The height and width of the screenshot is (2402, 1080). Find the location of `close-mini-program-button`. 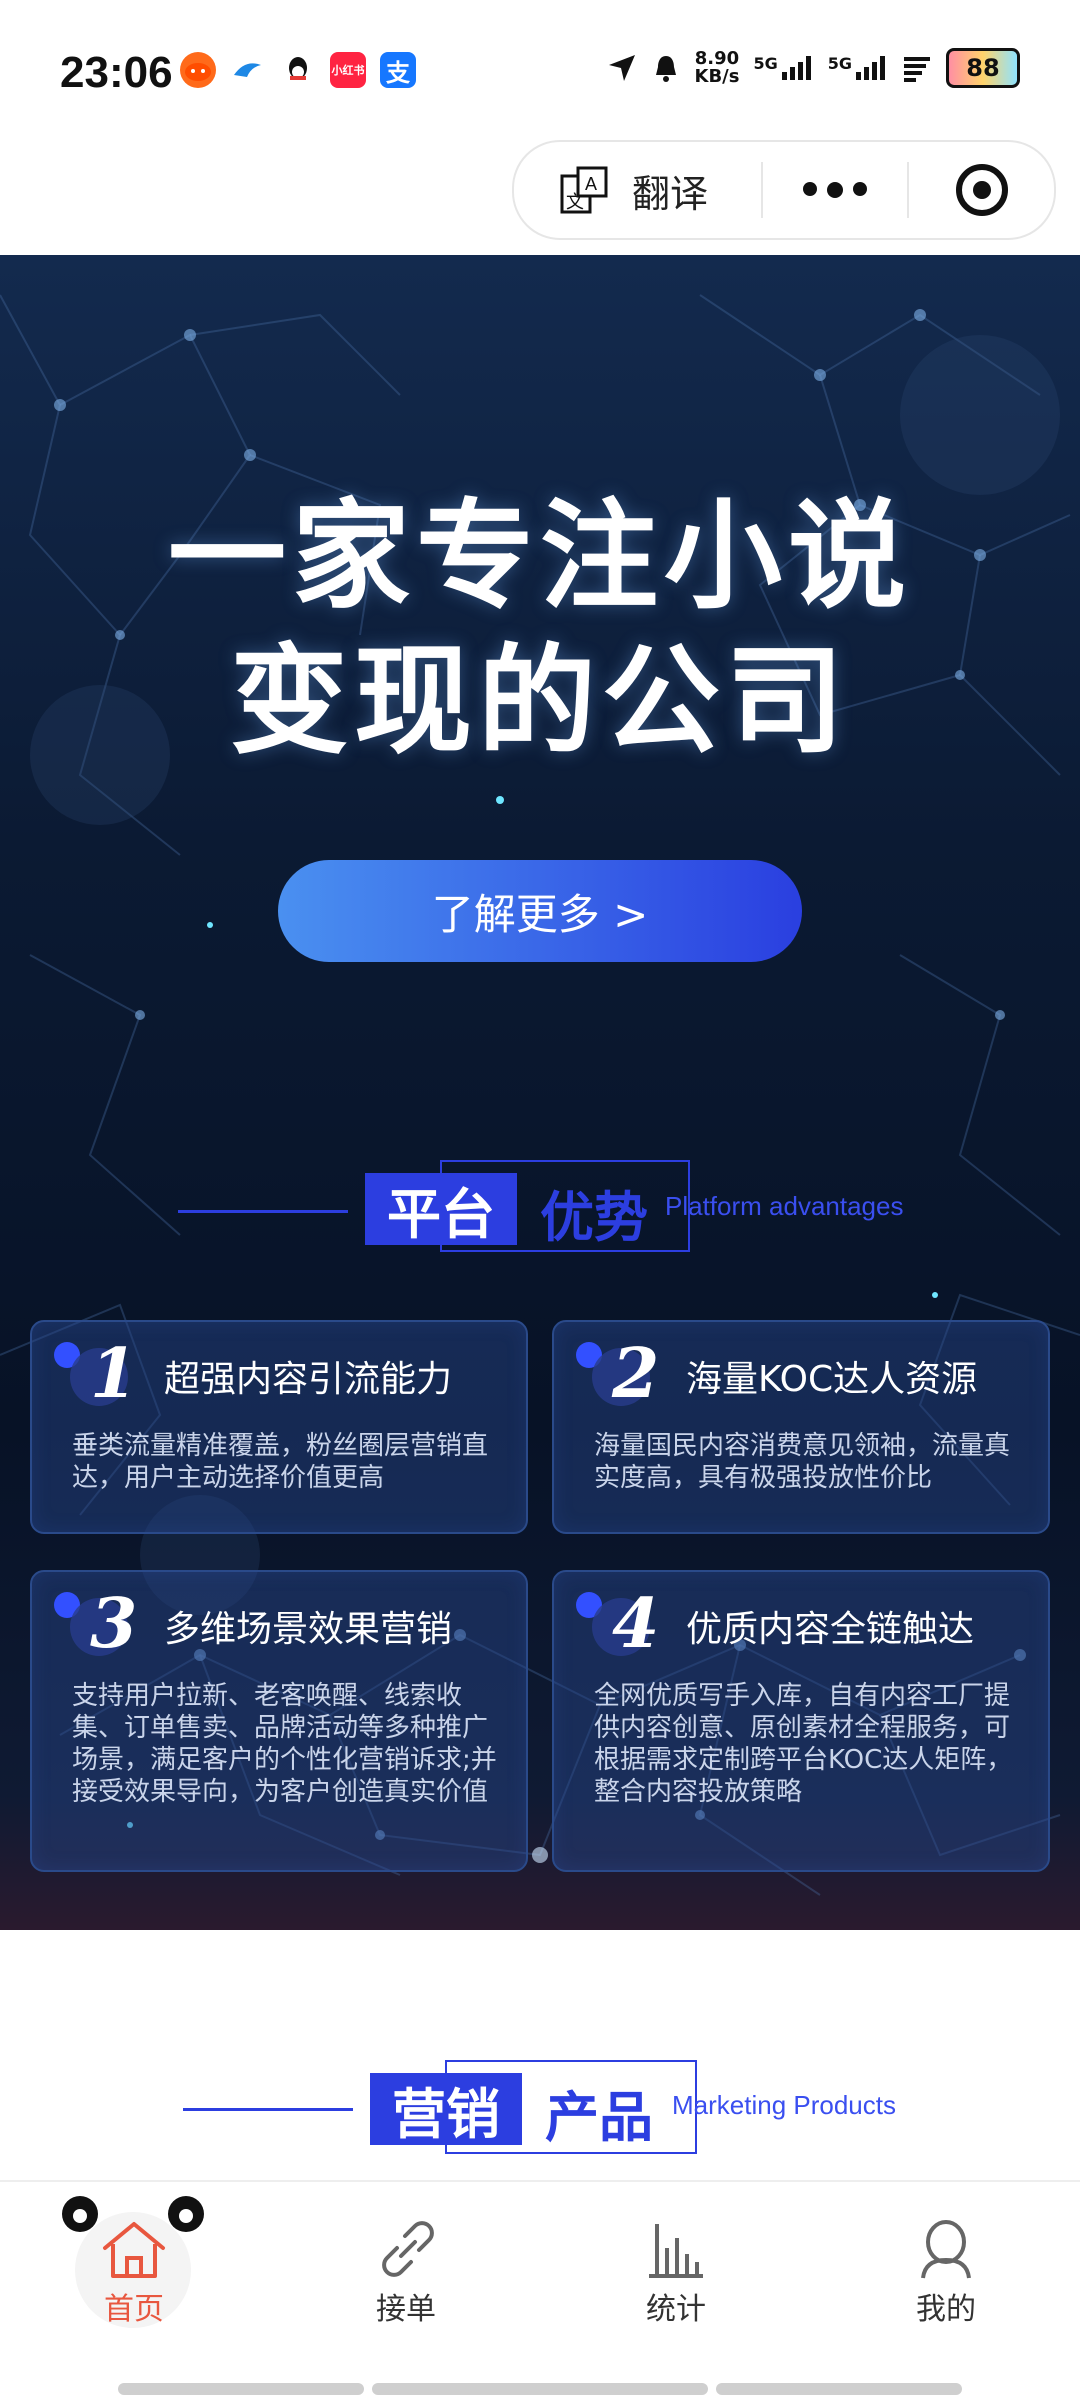

close-mini-program-button is located at coordinates (981, 190).